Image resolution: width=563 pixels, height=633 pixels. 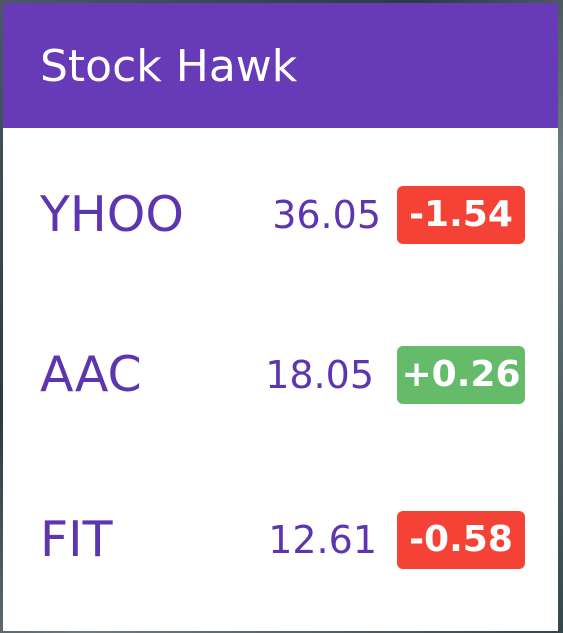 I want to click on stock-price: 18.05, so click(x=319, y=375).